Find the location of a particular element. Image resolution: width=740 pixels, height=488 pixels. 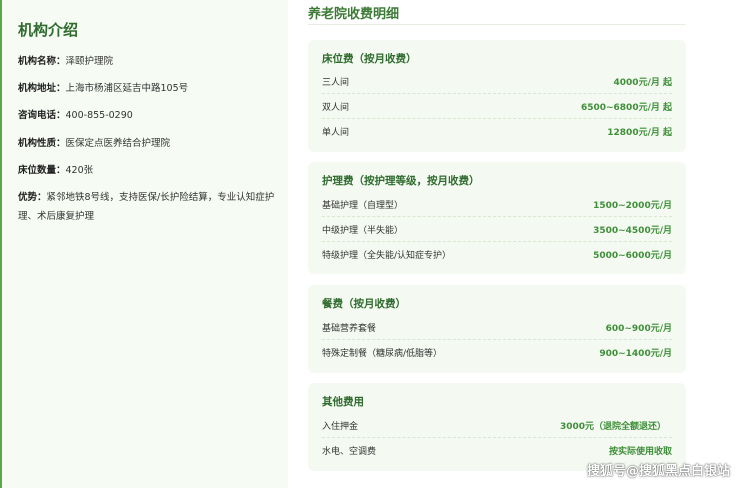

info-label: 床位数量： is located at coordinates (42, 170).